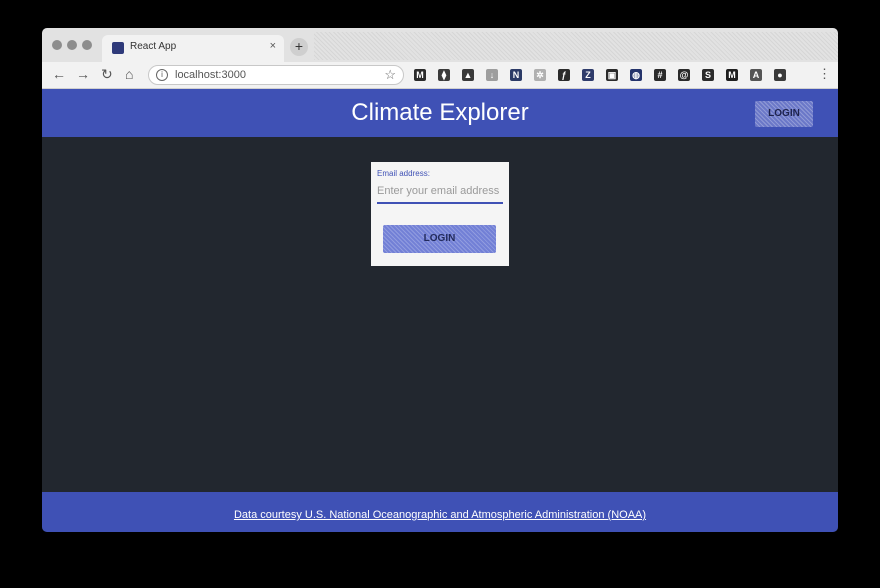  I want to click on tab-strip-background, so click(576, 46).